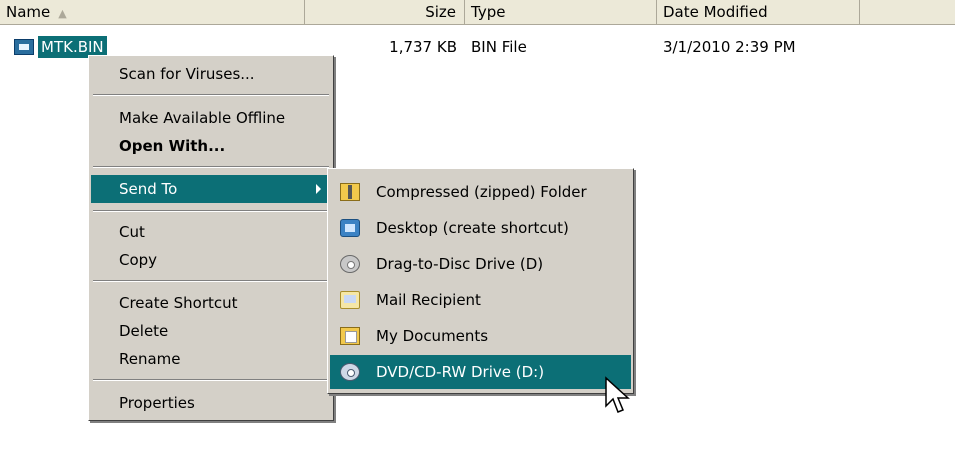 The image size is (955, 461). I want to click on mouse-pointer-icon, so click(617, 394).